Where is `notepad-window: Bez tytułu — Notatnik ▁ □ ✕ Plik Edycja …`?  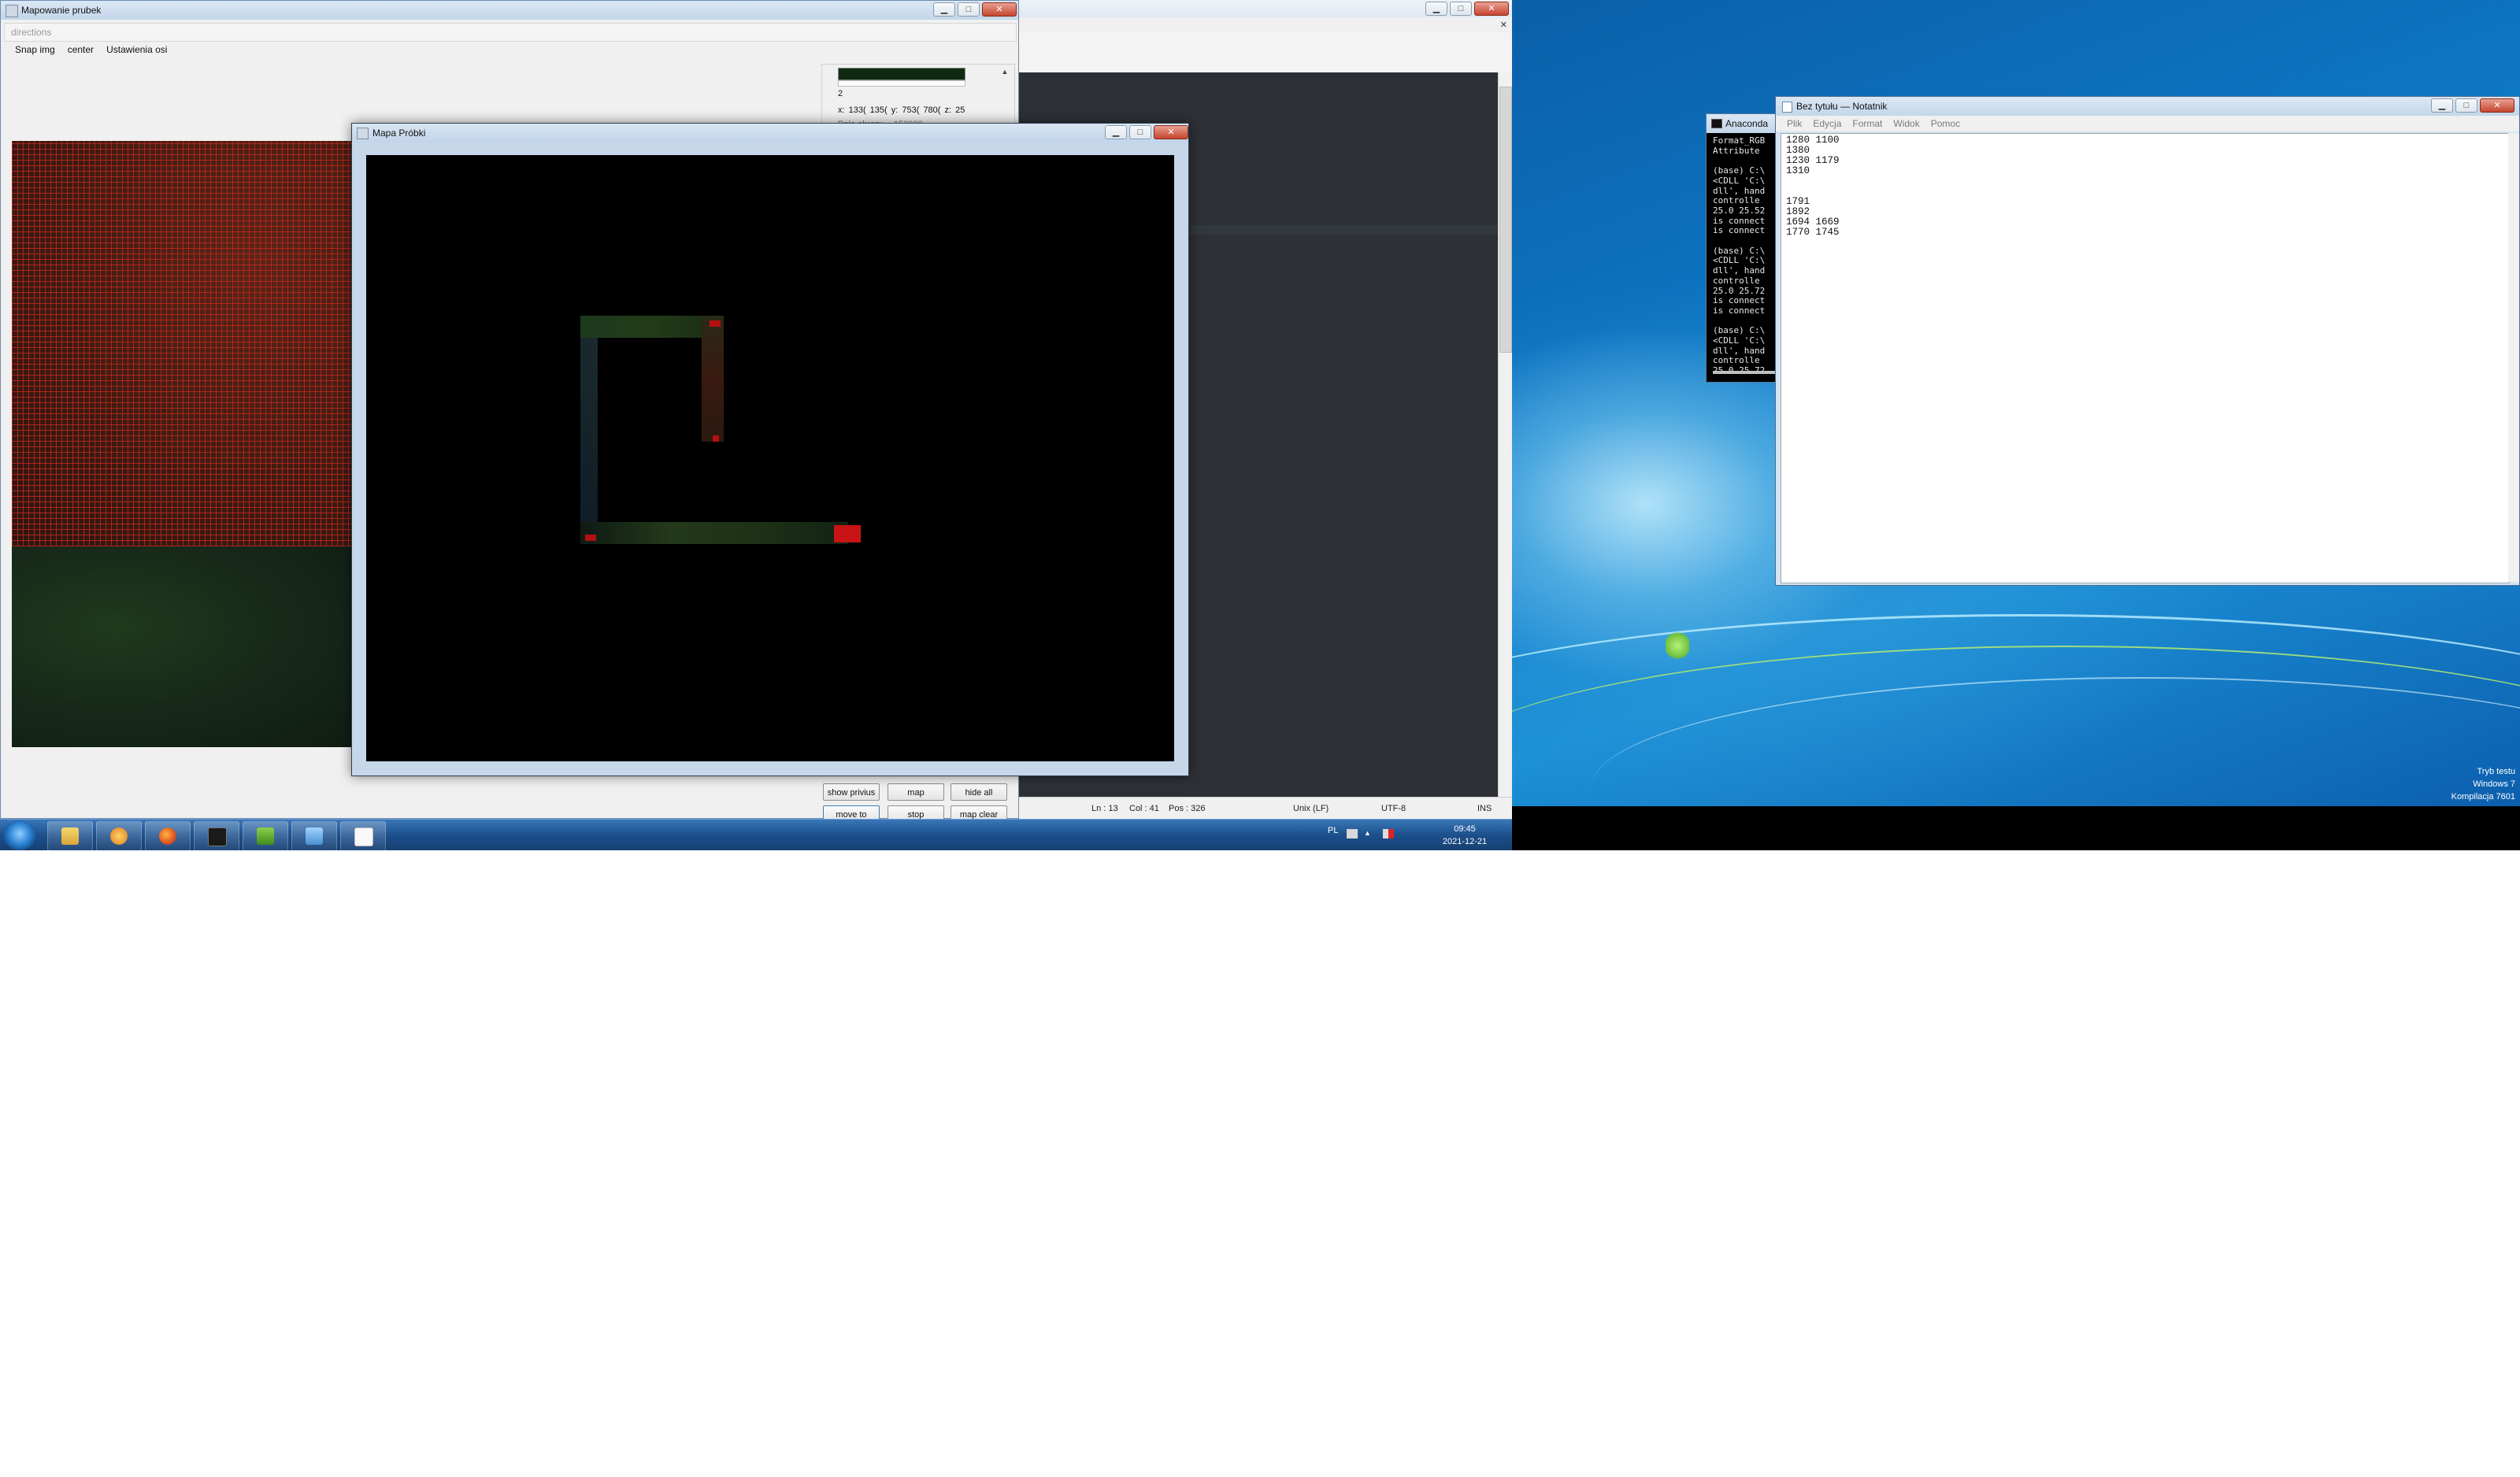 notepad-window: Bez tytułu — Notatnik ▁ □ ✕ Plik Edycja … is located at coordinates (2147, 341).